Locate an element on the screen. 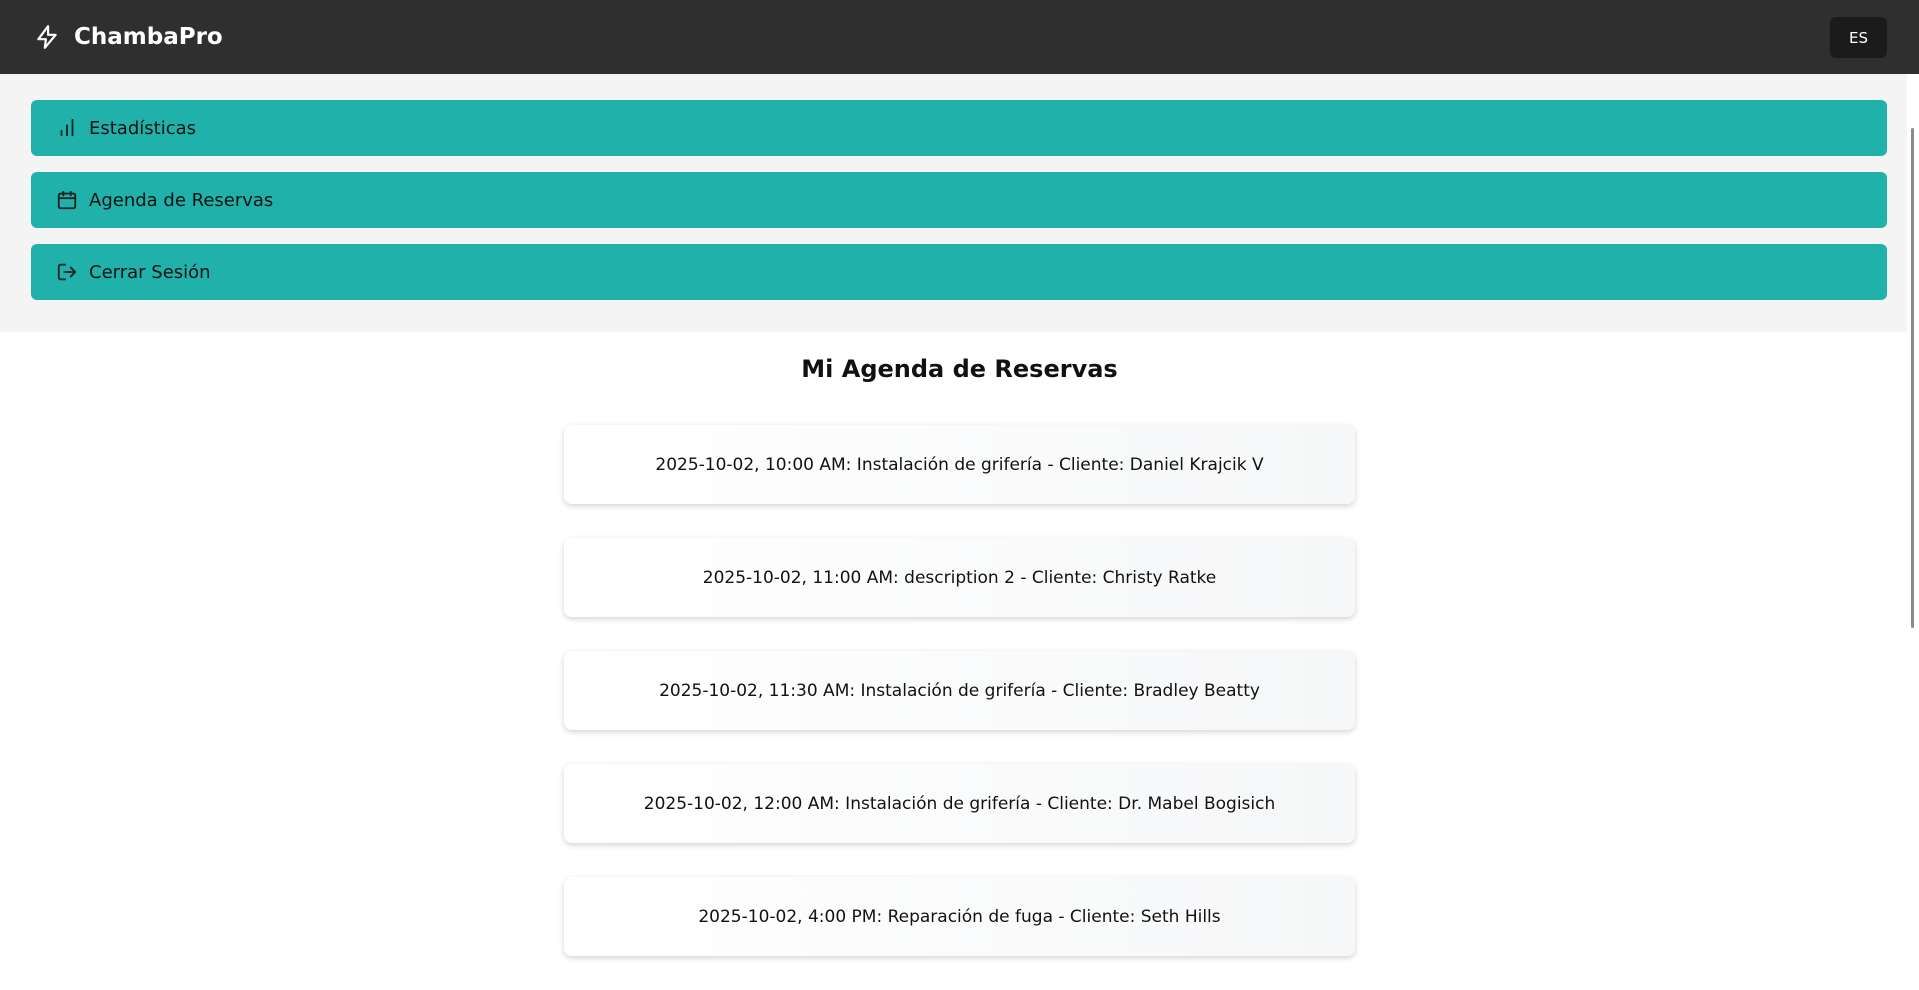  menu-item-logout: Cerrar Sesión is located at coordinates (959, 272).